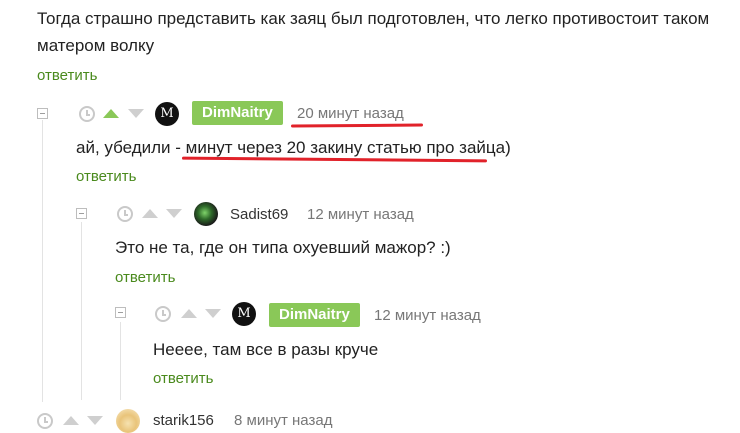 The width and height of the screenshot is (740, 433). Describe the element at coordinates (357, 125) in the screenshot. I see `annotation-underline` at that location.